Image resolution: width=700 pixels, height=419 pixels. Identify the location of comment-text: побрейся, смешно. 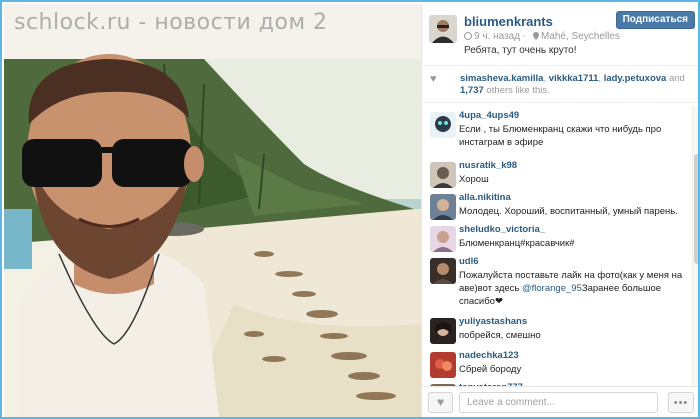
(500, 335).